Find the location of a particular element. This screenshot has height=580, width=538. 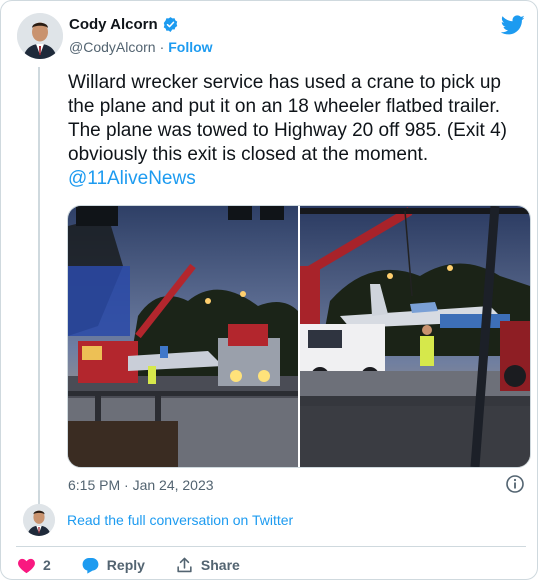

share-upload-icon is located at coordinates (184, 564).